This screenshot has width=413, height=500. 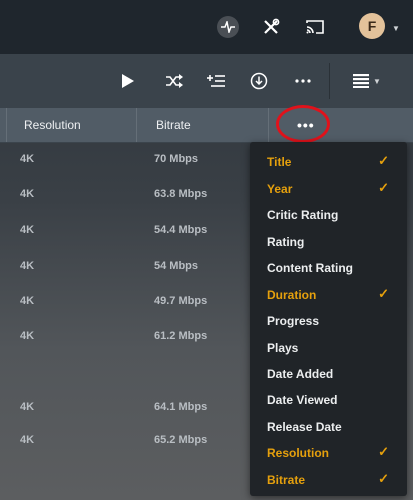 I want to click on download-icon, so click(x=259, y=81).